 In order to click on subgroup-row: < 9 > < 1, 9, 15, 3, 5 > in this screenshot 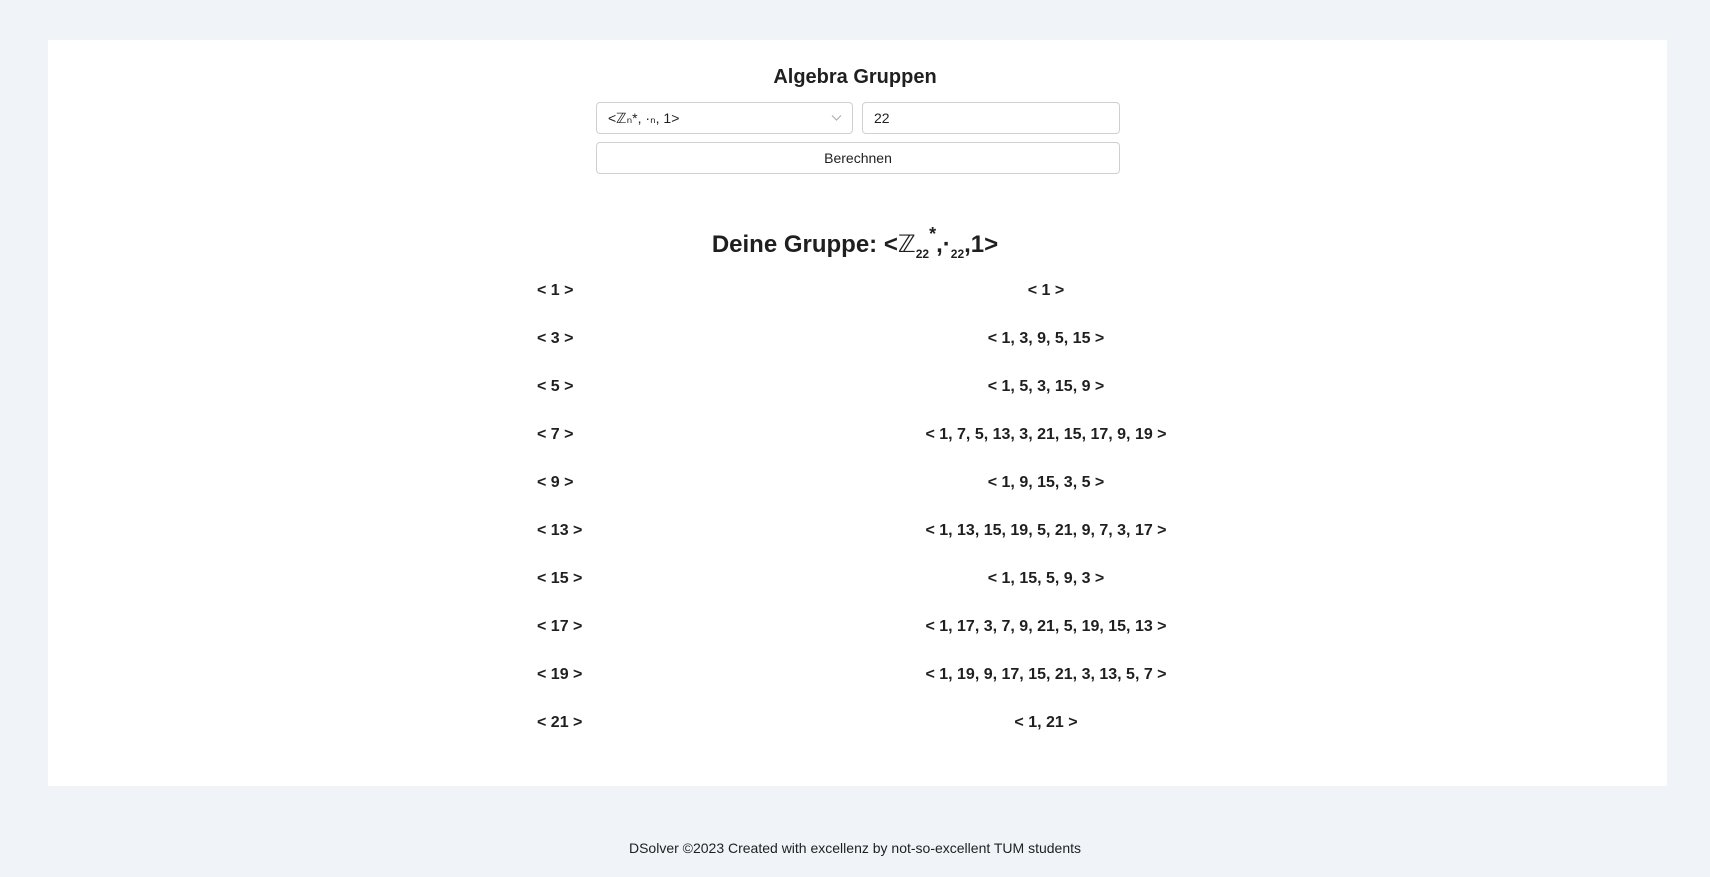, I will do `click(857, 494)`.